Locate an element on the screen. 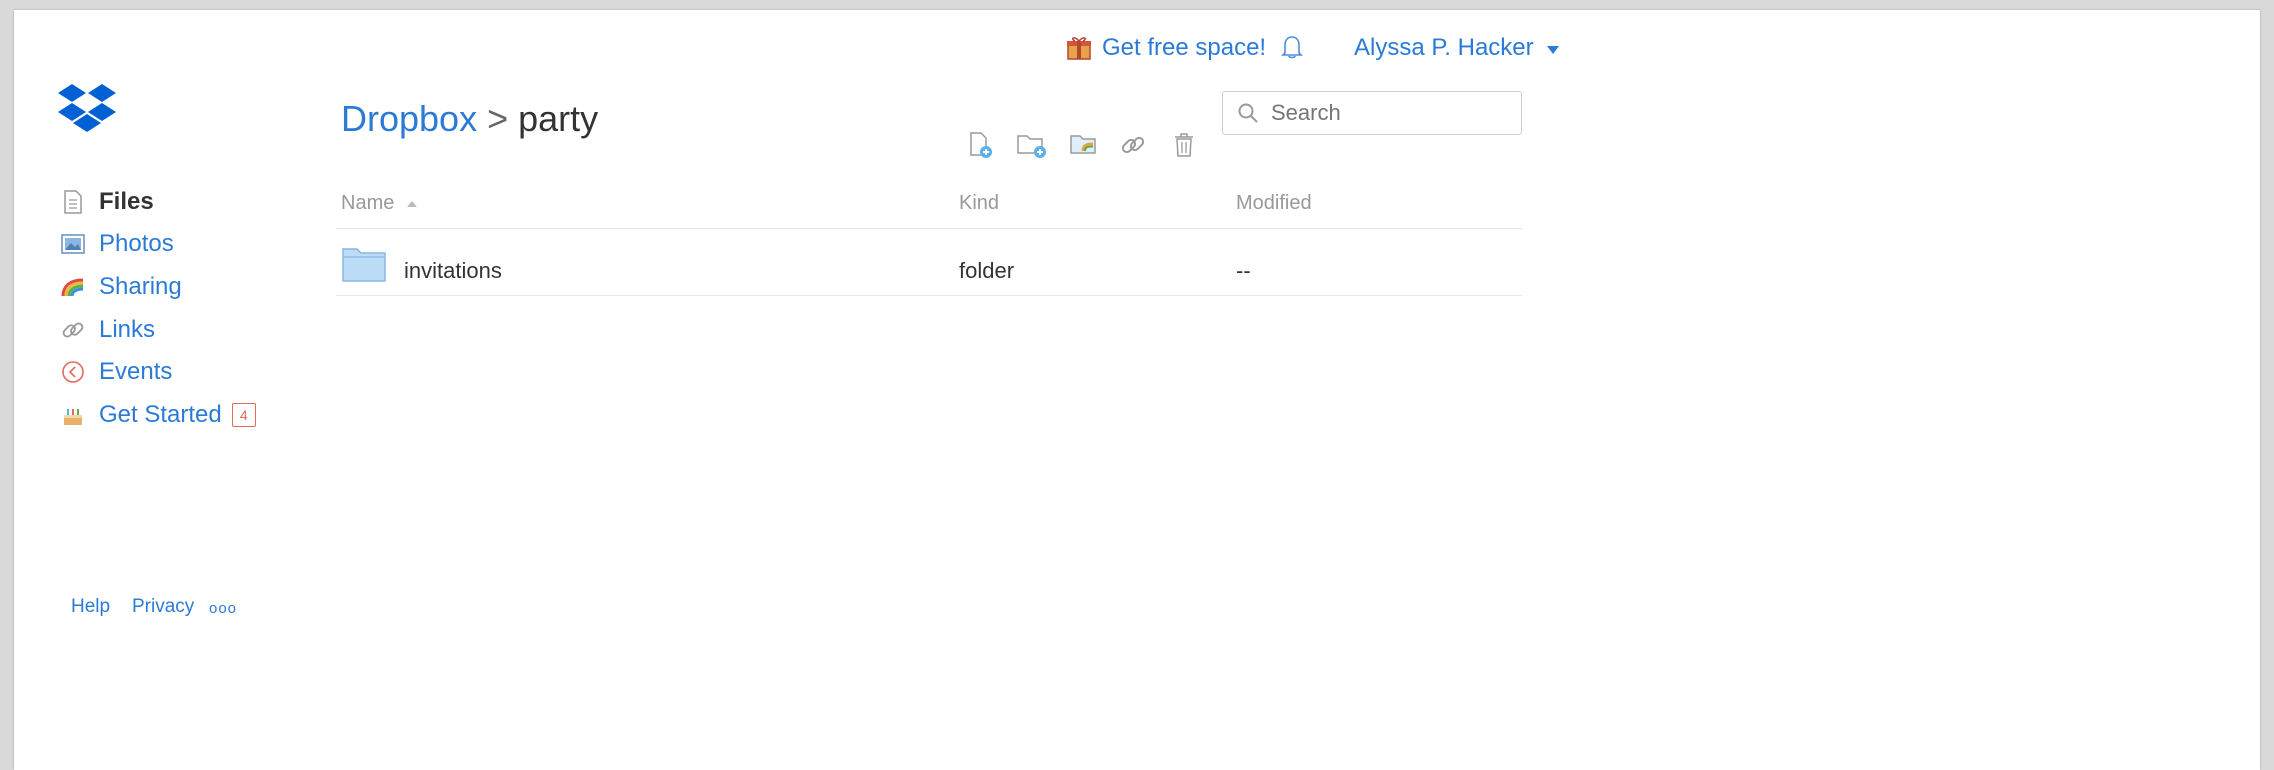 Image resolution: width=2274 pixels, height=770 pixels. column-header-label: Name is located at coordinates (368, 203).